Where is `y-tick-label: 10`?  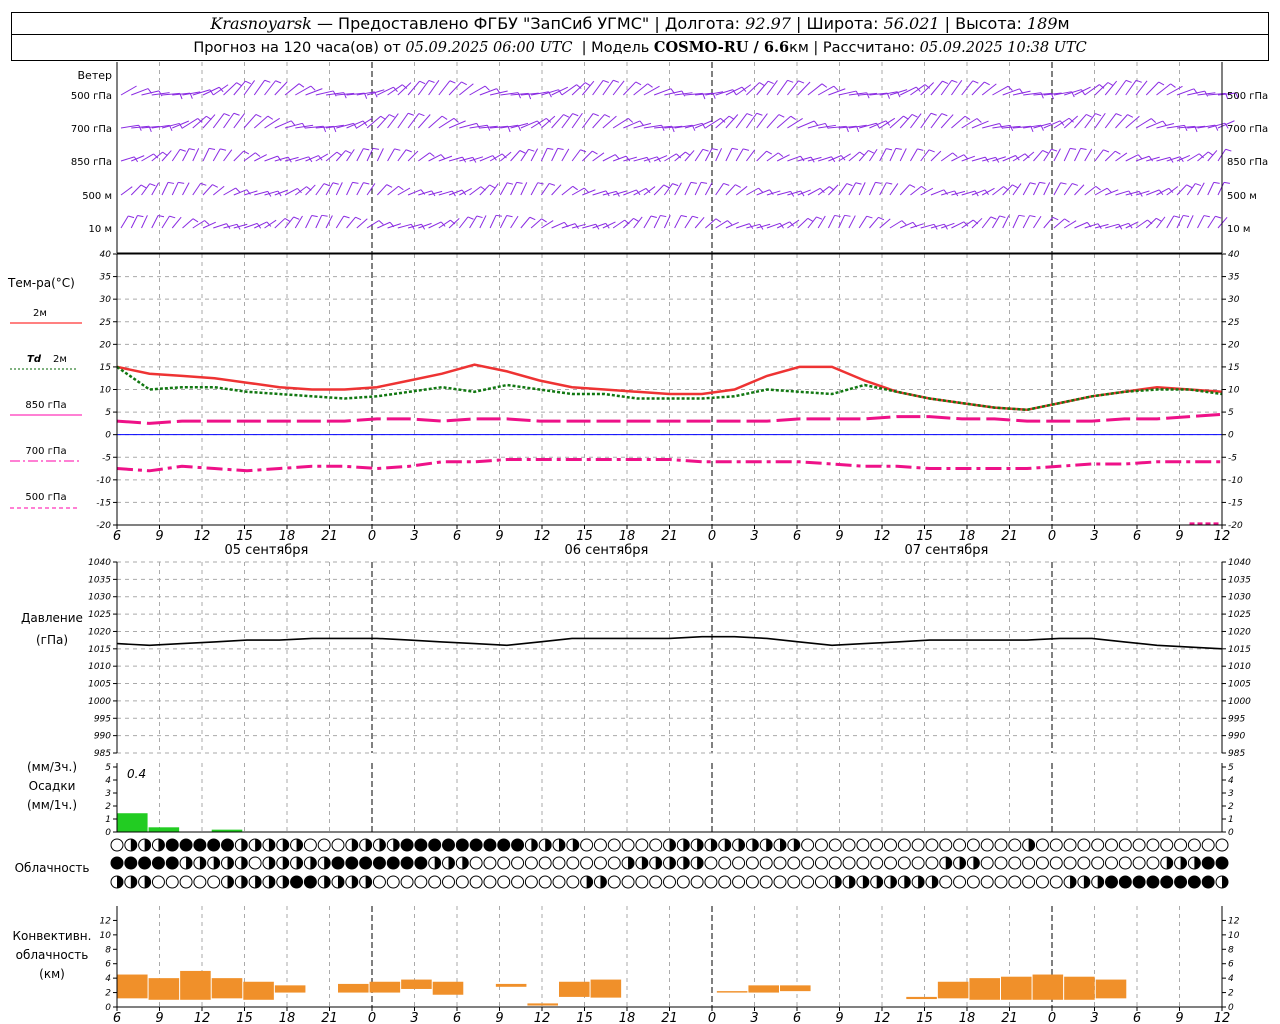
y-tick-label: 10 is located at coordinates (106, 391).